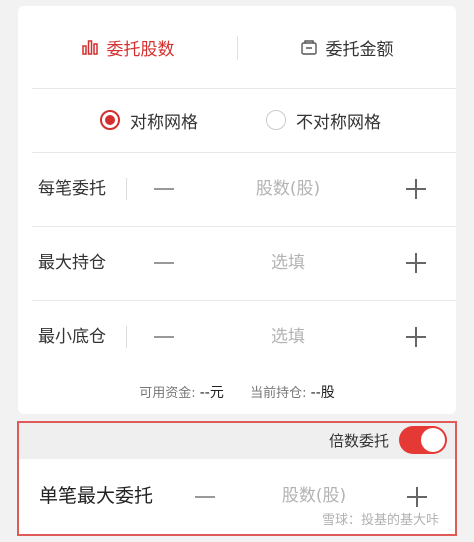  I want to click on current-position-value: --股, so click(322, 393).